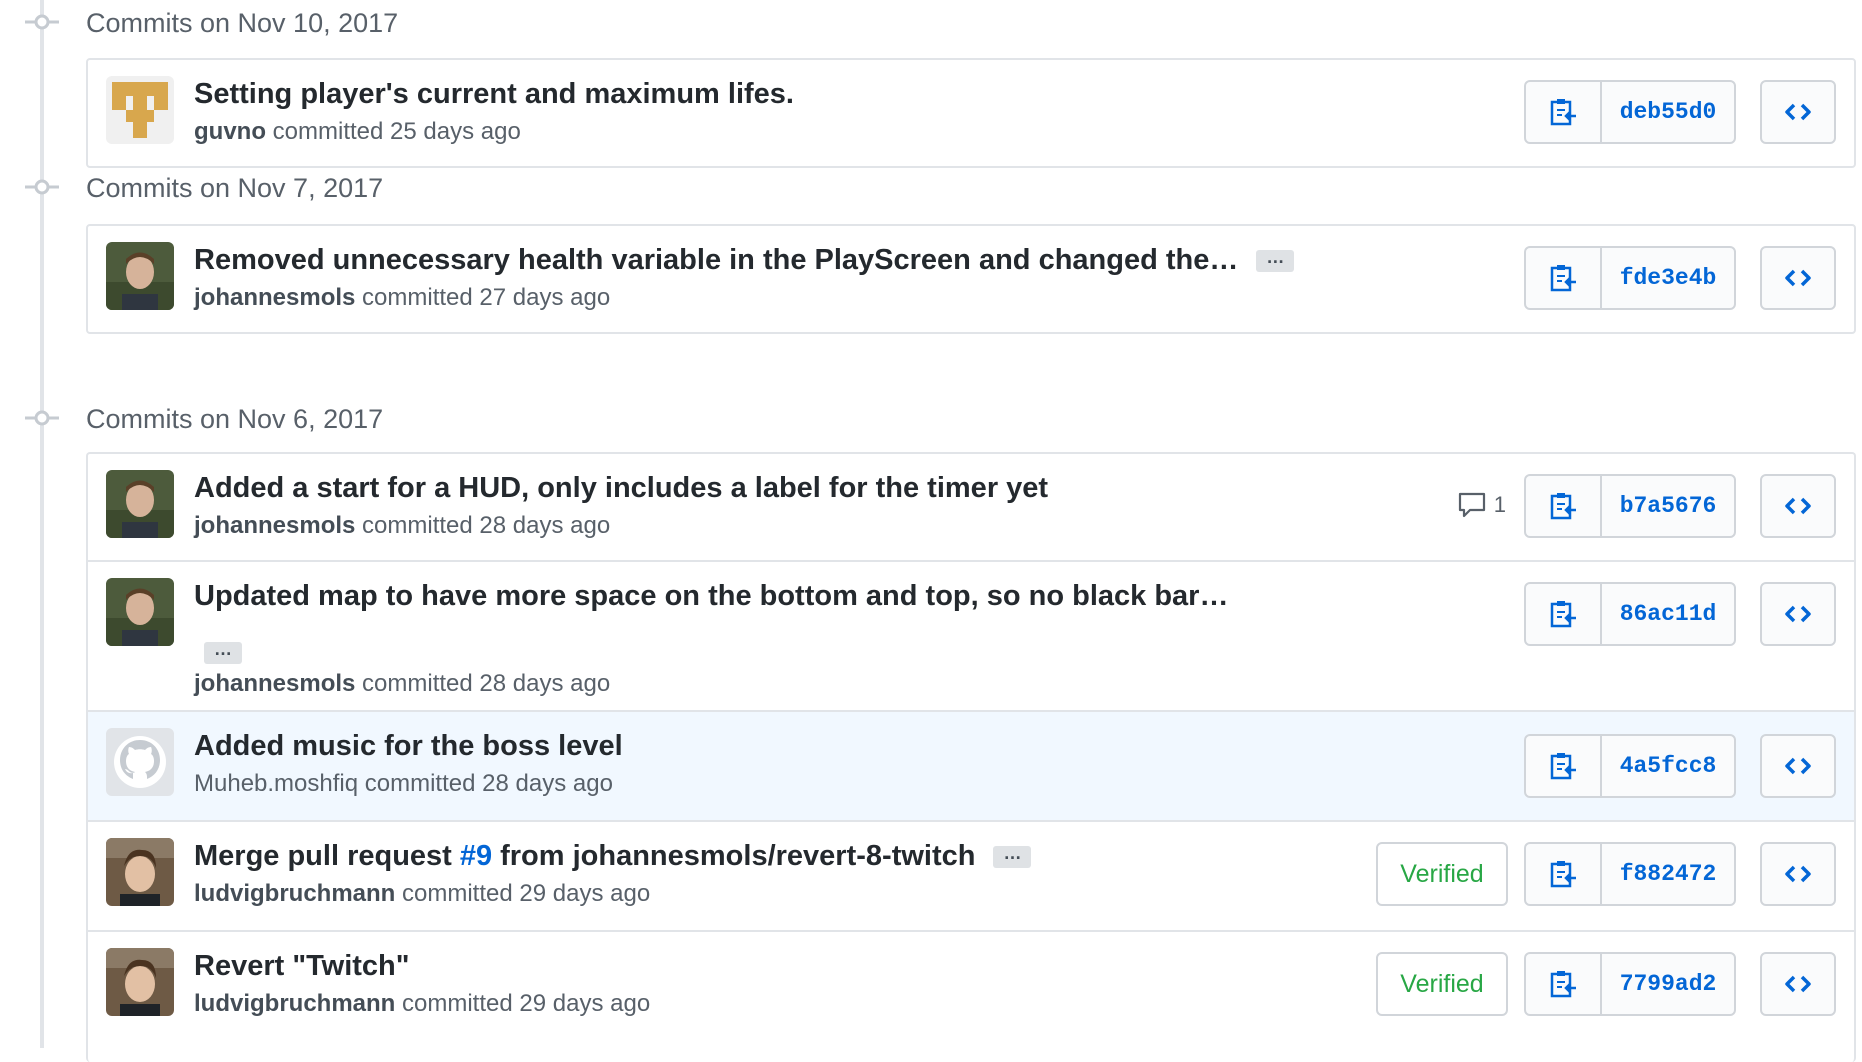 The height and width of the screenshot is (1062, 1862). Describe the element at coordinates (1668, 874) in the screenshot. I see `sha-link: f882472` at that location.